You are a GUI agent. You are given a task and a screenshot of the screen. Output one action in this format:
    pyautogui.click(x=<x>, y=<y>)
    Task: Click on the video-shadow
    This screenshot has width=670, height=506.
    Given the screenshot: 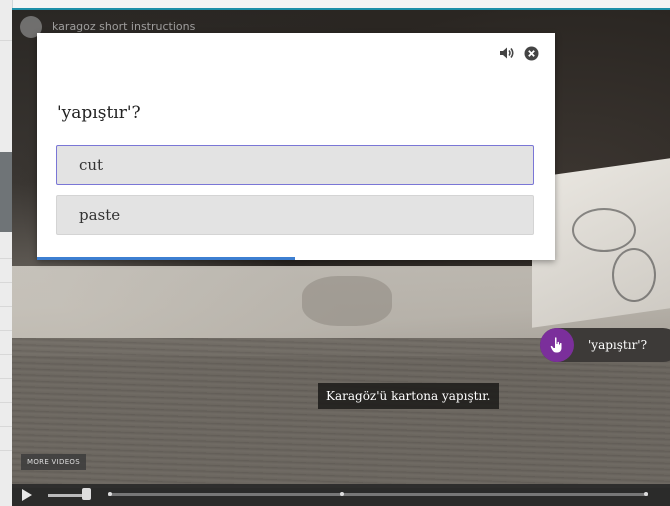 What is the action you would take?
    pyautogui.click(x=347, y=301)
    